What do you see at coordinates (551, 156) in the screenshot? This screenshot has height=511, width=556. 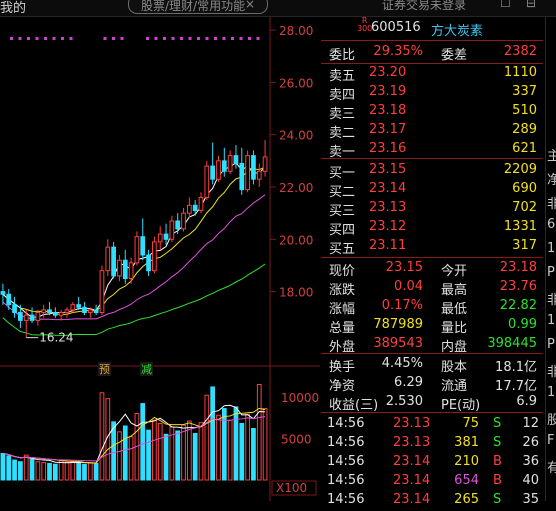 I see `edge-label: 主` at bounding box center [551, 156].